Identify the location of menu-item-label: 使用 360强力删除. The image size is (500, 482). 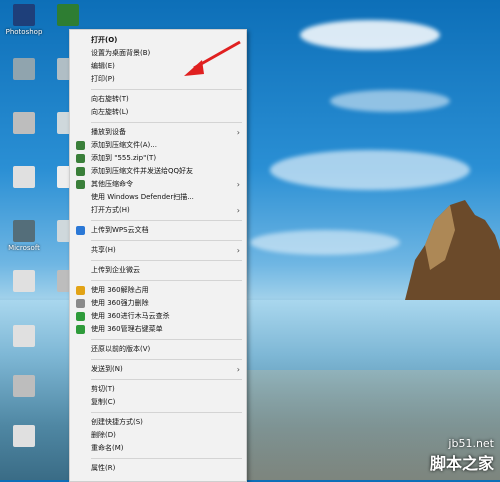
(120, 303).